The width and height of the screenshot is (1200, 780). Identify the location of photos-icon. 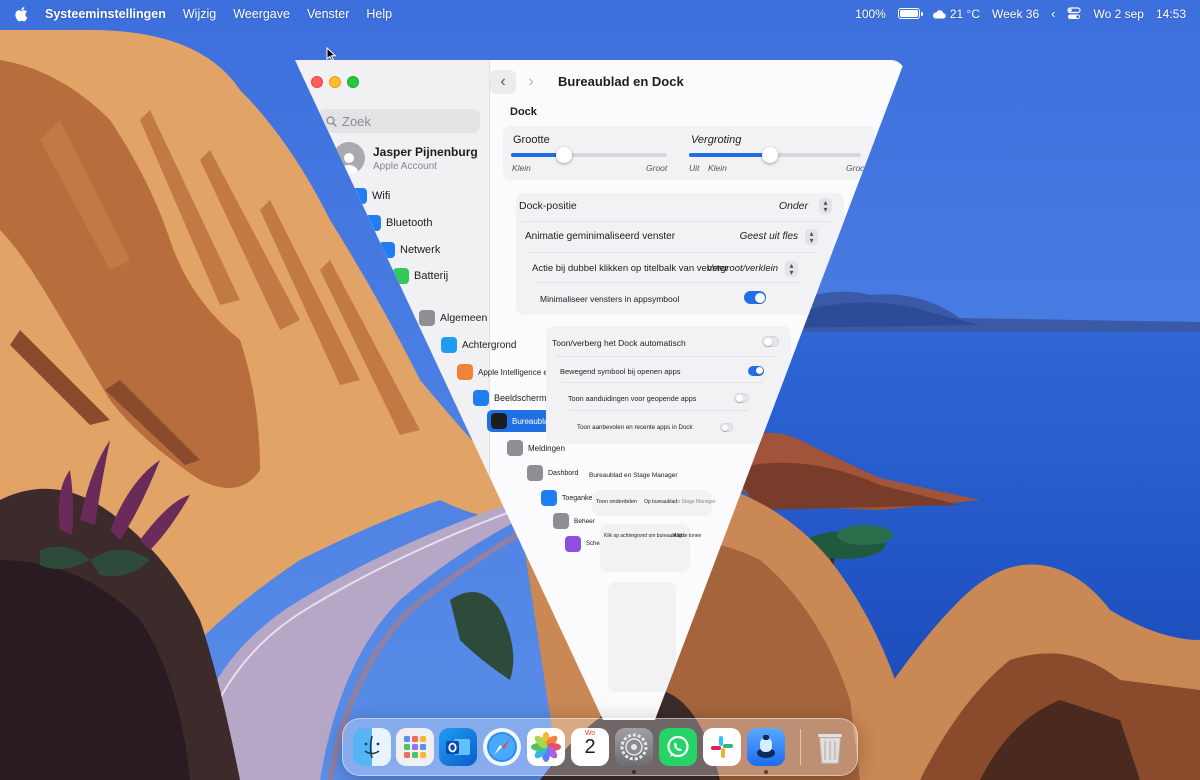
(546, 747).